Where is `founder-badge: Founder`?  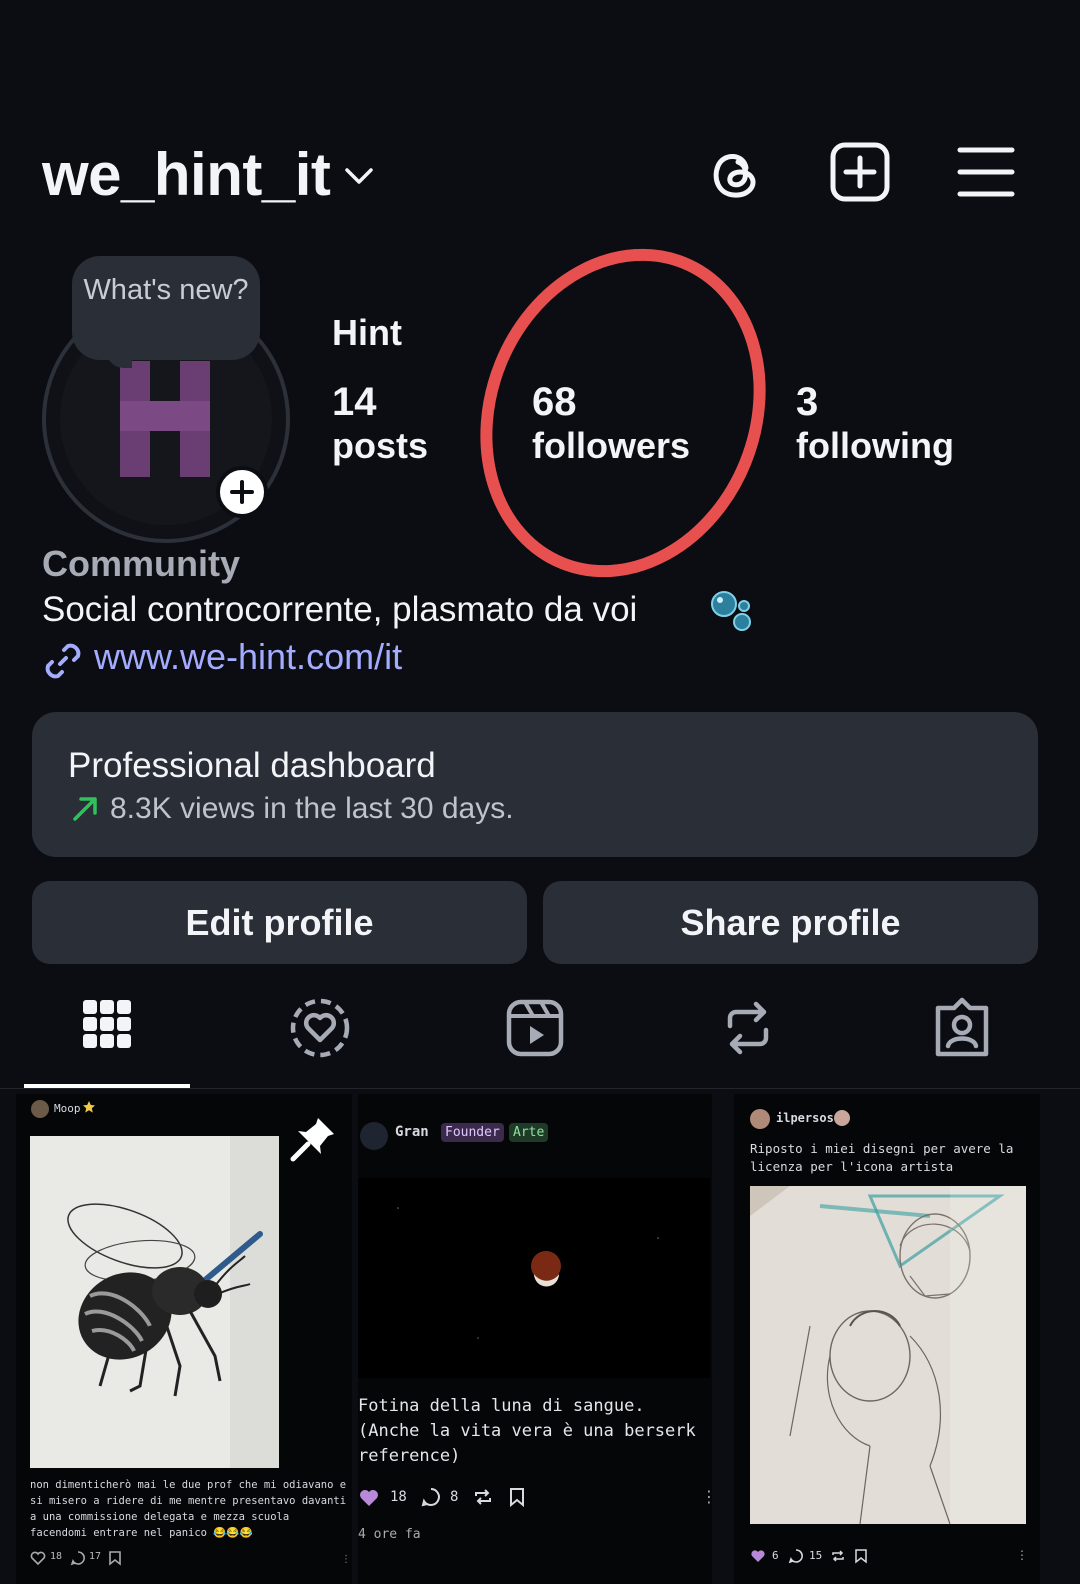 founder-badge: Founder is located at coordinates (472, 1132).